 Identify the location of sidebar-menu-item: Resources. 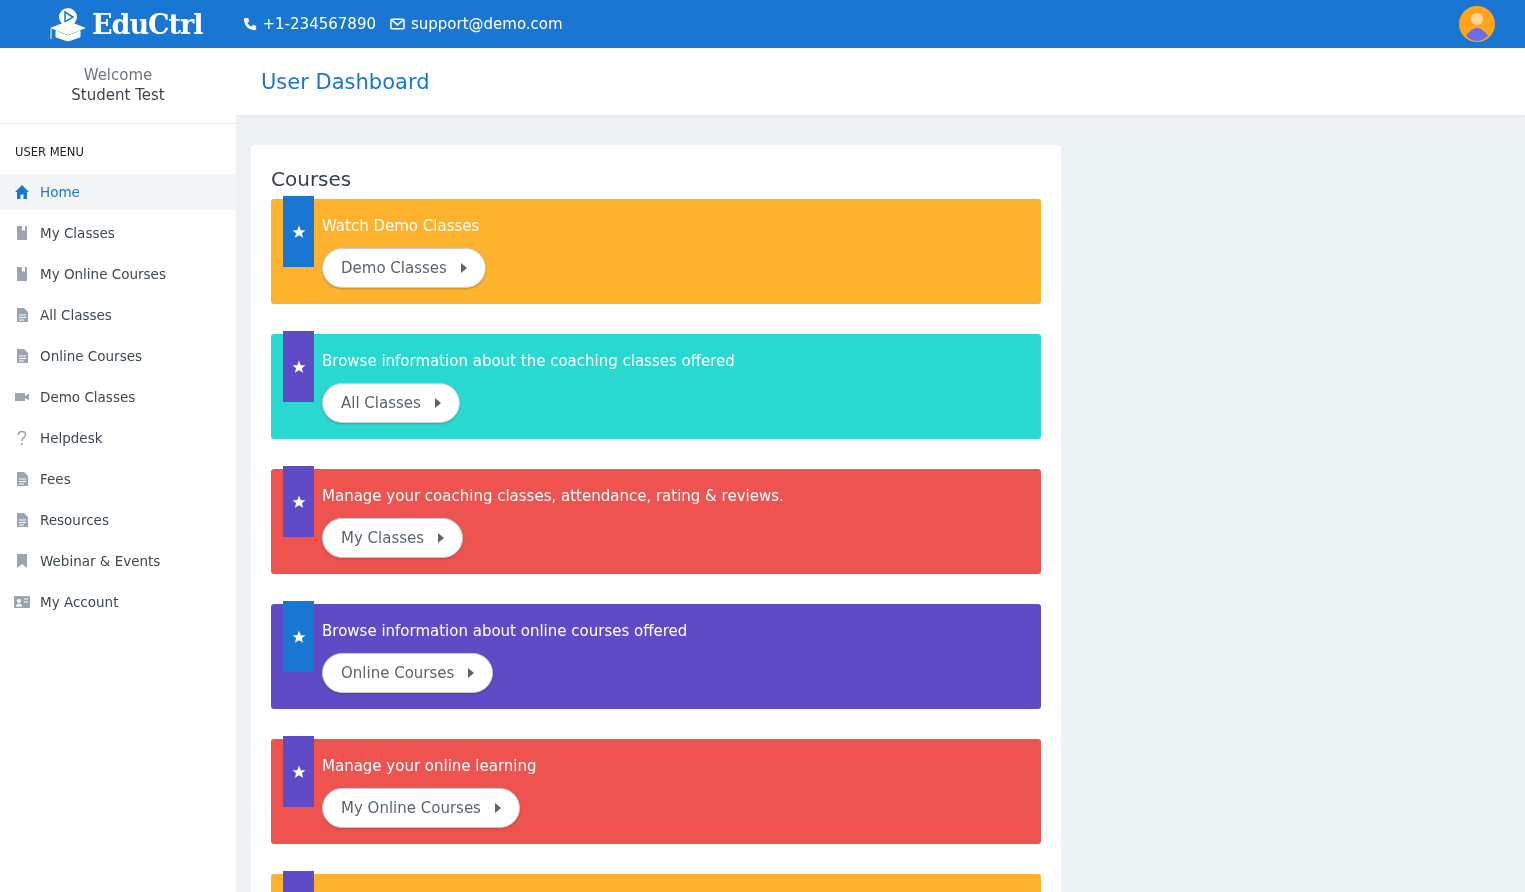
(118, 520).